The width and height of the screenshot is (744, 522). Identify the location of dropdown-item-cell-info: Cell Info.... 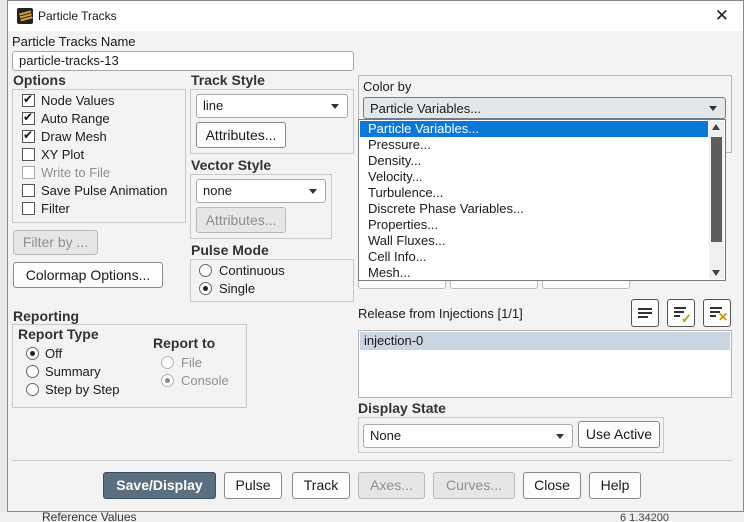
(393, 257).